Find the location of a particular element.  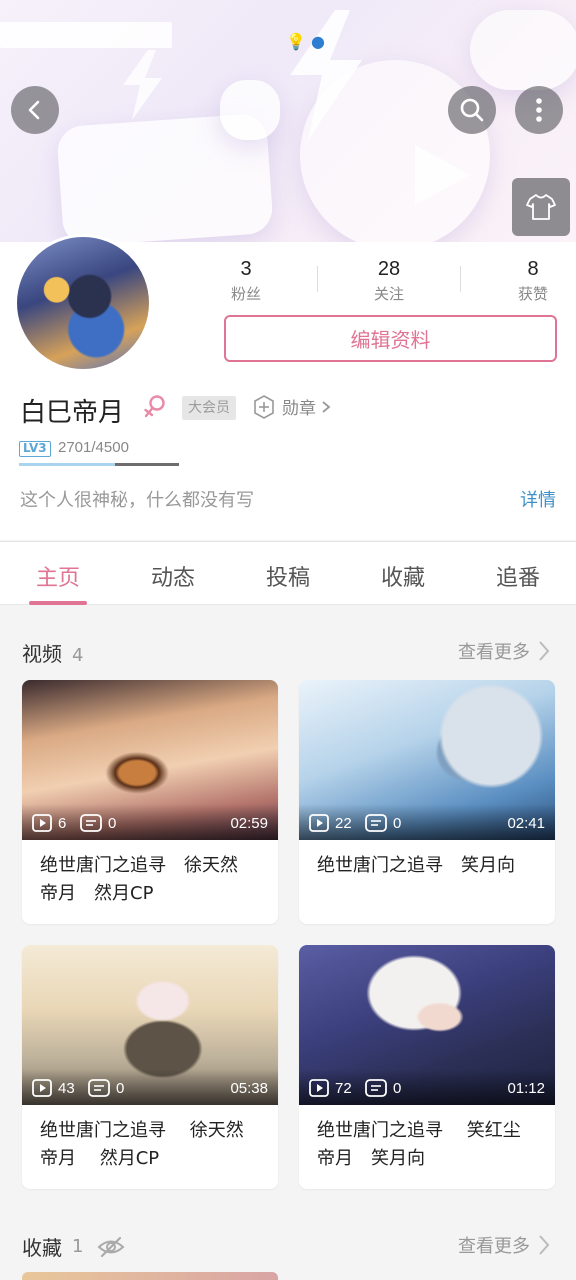

shirt-icon is located at coordinates (541, 207).